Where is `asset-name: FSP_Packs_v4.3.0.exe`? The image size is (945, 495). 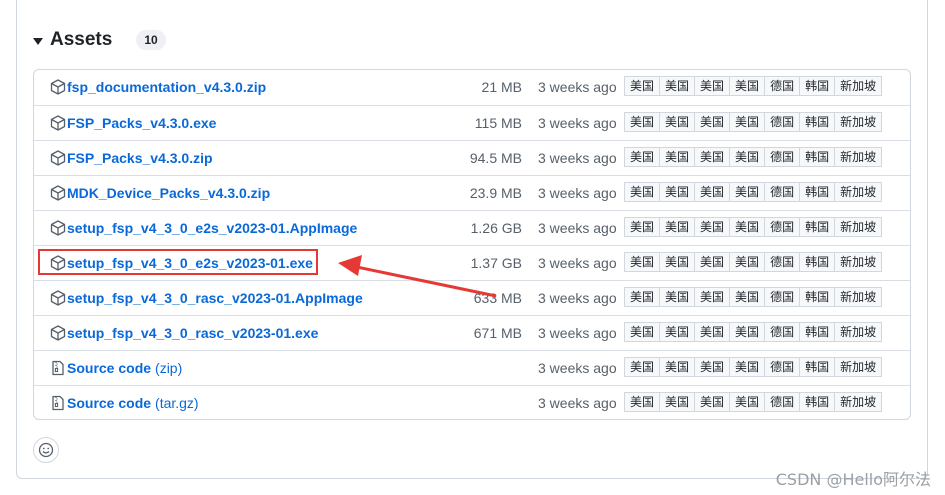 asset-name: FSP_Packs_v4.3.0.exe is located at coordinates (142, 123).